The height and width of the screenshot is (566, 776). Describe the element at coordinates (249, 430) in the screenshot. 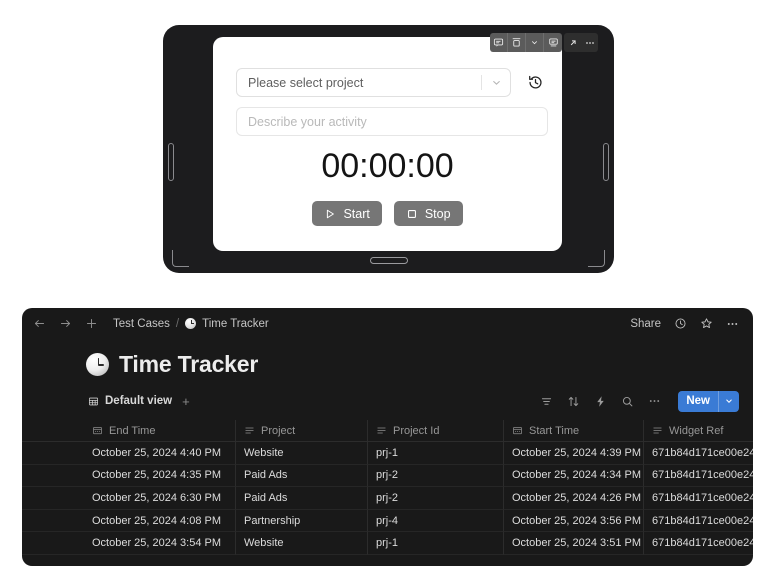

I see `text-icon` at that location.